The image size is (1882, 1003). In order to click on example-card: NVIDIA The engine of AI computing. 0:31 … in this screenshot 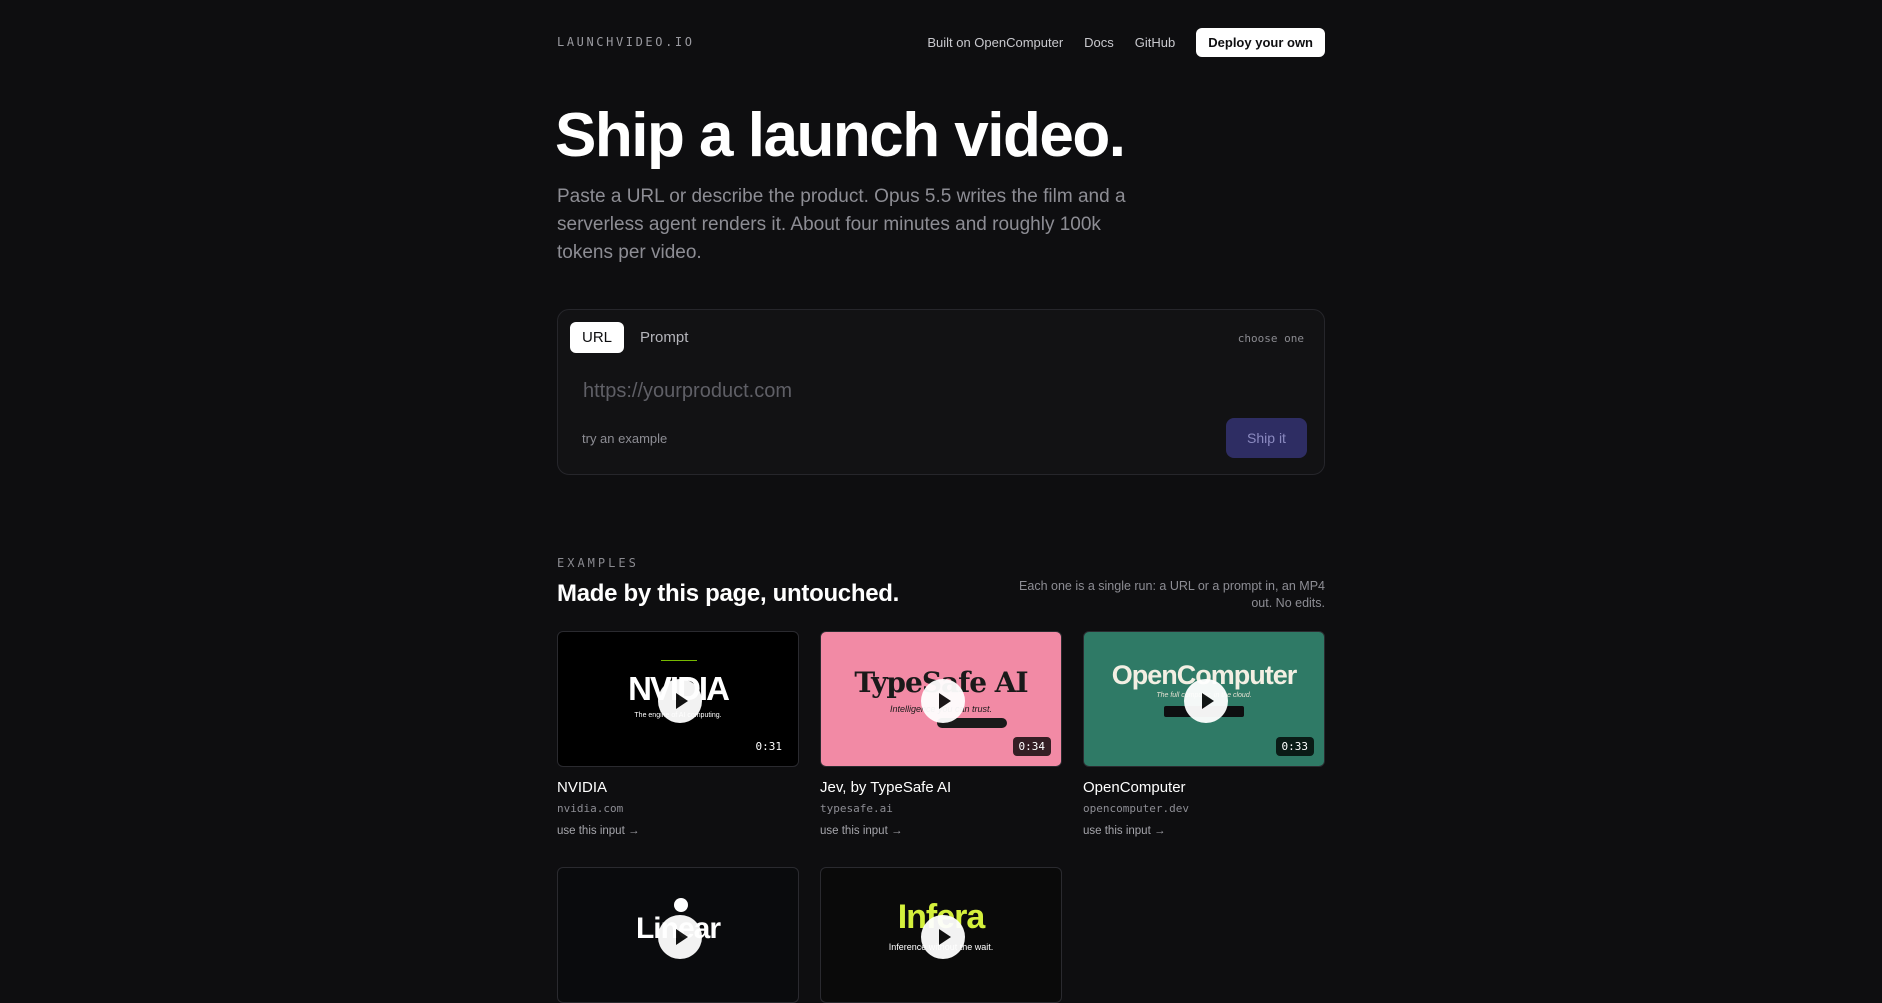, I will do `click(678, 734)`.